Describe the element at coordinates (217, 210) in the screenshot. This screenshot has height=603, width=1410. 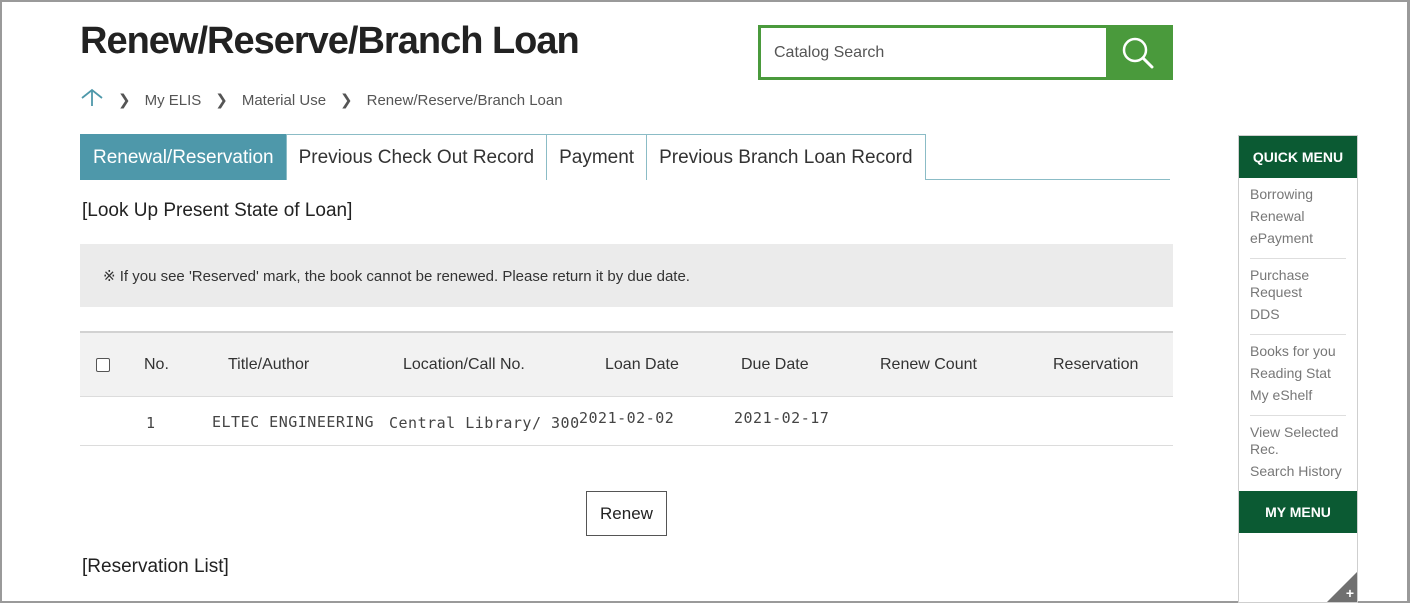
I see `loan-section-title: [Look Up Present State of Loan]` at that location.